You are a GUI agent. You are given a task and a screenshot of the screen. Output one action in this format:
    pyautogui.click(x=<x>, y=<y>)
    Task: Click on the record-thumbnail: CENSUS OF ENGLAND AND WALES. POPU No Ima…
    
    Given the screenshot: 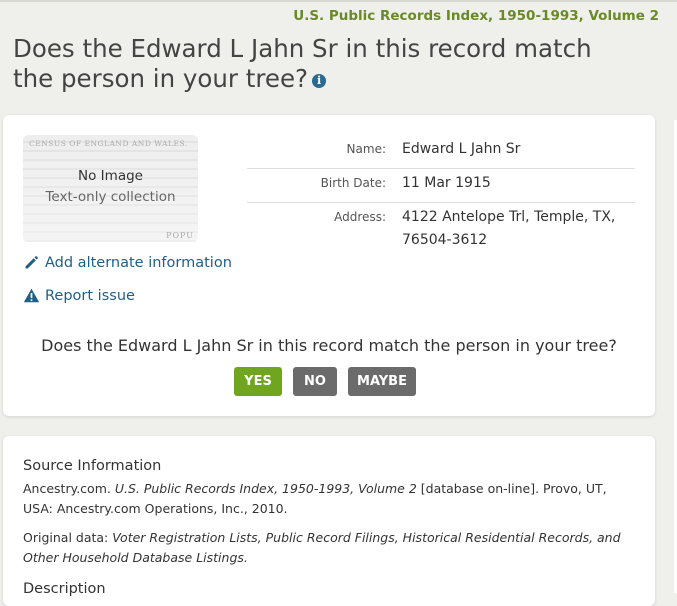 What is the action you would take?
    pyautogui.click(x=110, y=188)
    